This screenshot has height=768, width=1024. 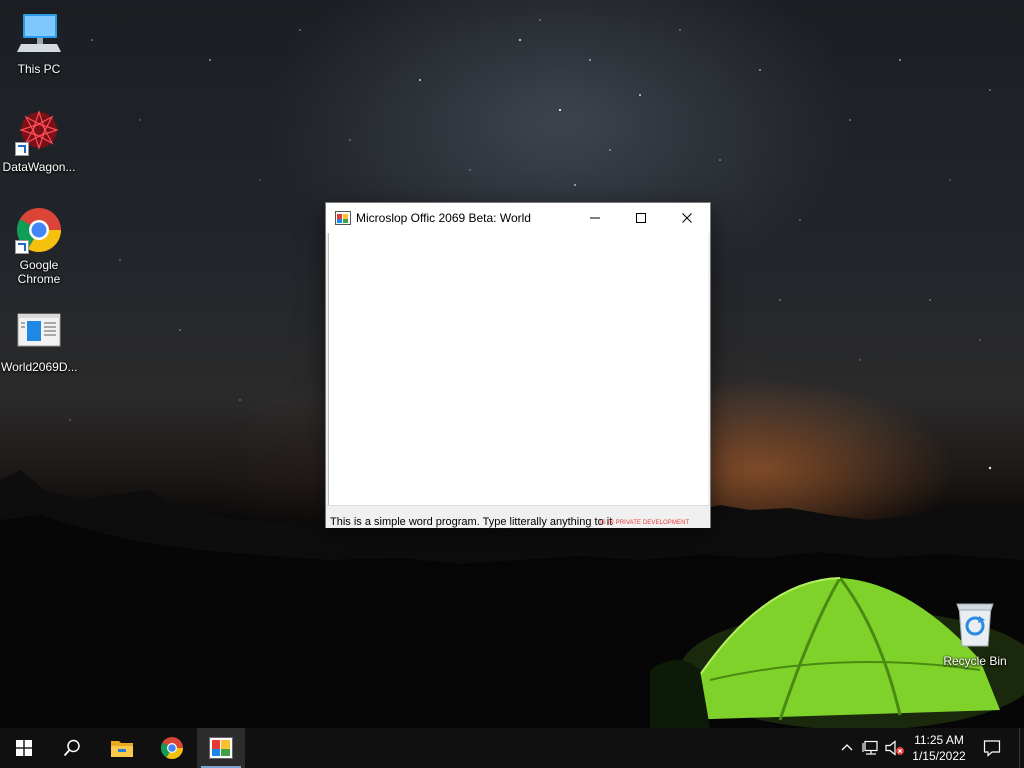 I want to click on network-icon, so click(x=870, y=747).